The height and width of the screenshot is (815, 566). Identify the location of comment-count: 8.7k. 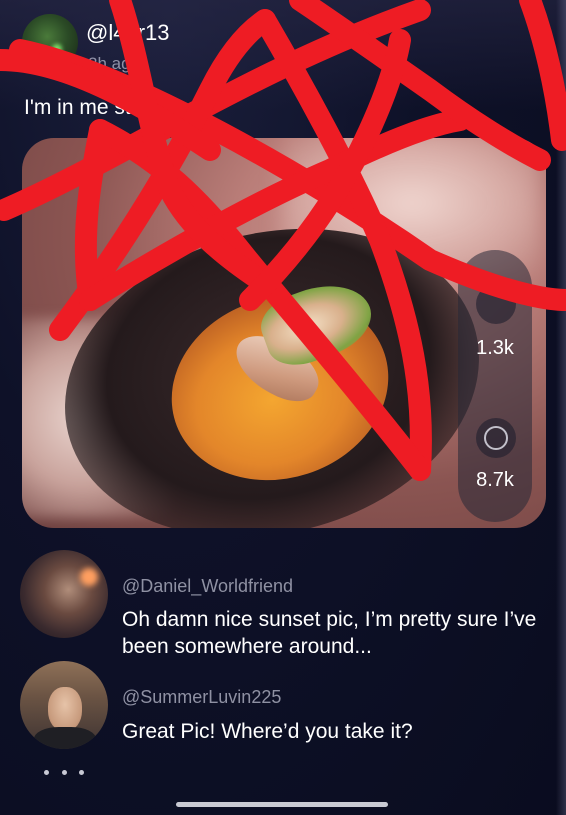
(495, 480).